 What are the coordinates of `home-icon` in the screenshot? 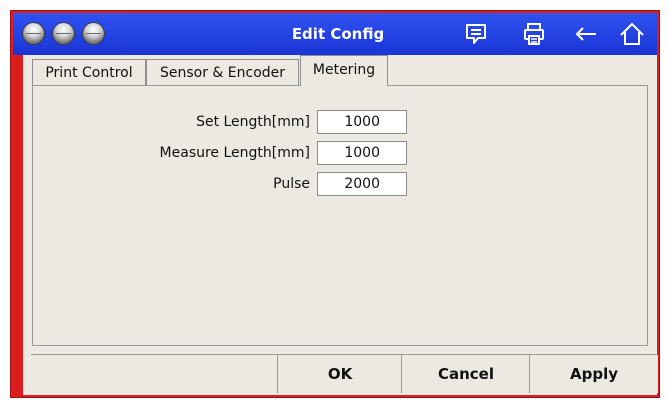 It's located at (632, 34).